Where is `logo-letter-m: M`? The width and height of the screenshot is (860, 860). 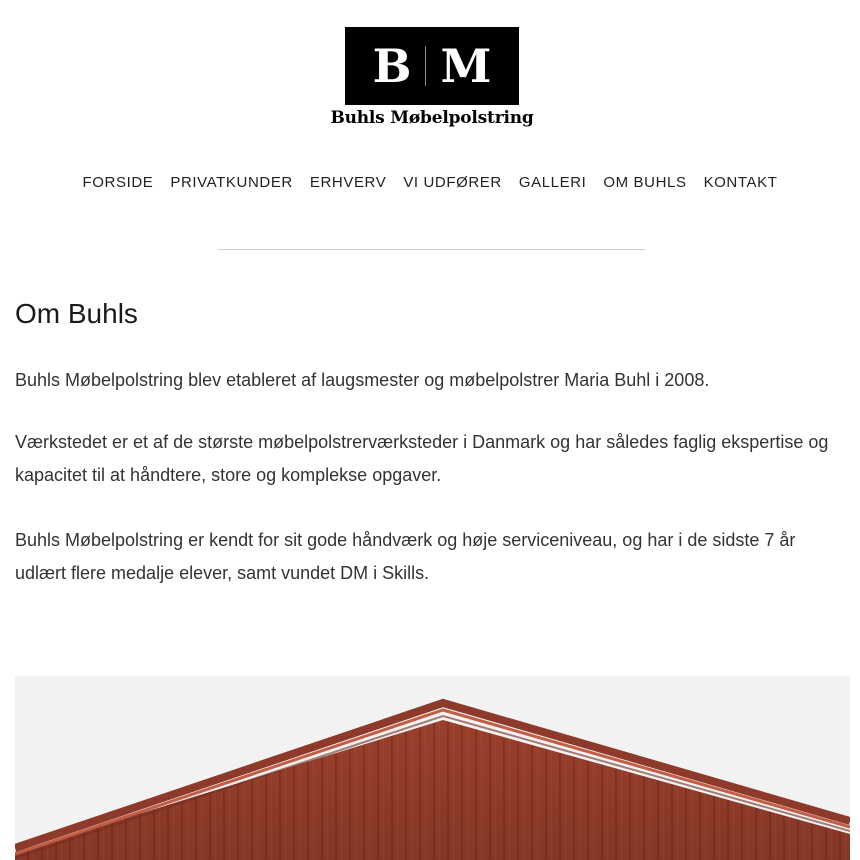
logo-letter-m: M is located at coordinates (466, 66).